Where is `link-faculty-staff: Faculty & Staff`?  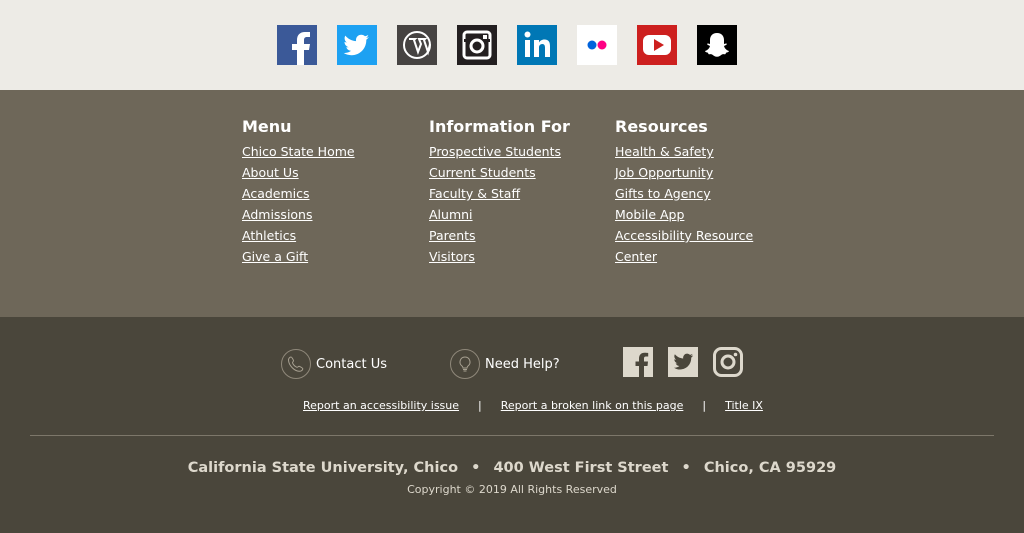 link-faculty-staff: Faculty & Staff is located at coordinates (499, 193).